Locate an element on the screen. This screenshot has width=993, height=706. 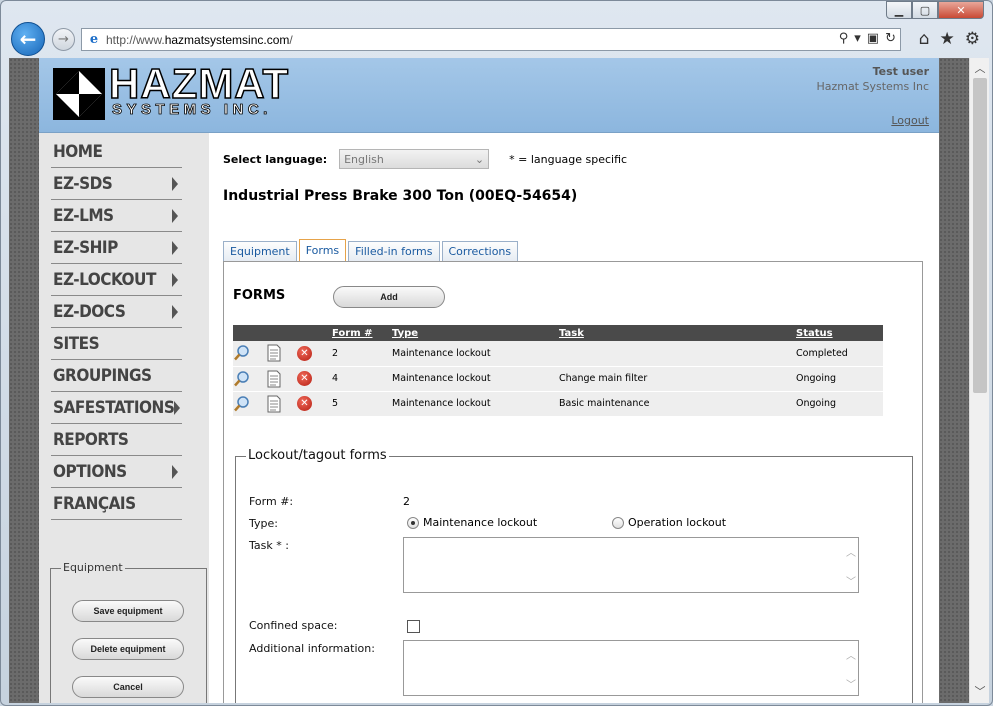
nav-item-label: FRANÇAIS is located at coordinates (94, 503).